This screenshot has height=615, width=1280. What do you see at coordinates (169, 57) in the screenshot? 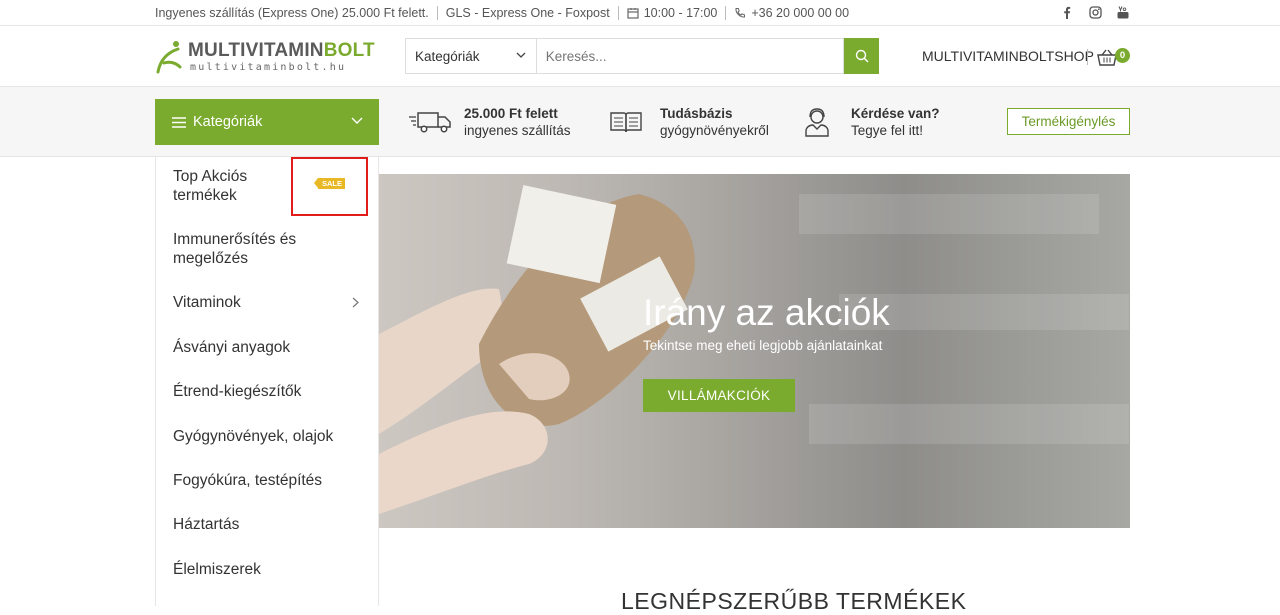
I see `leaf-logo-icon` at bounding box center [169, 57].